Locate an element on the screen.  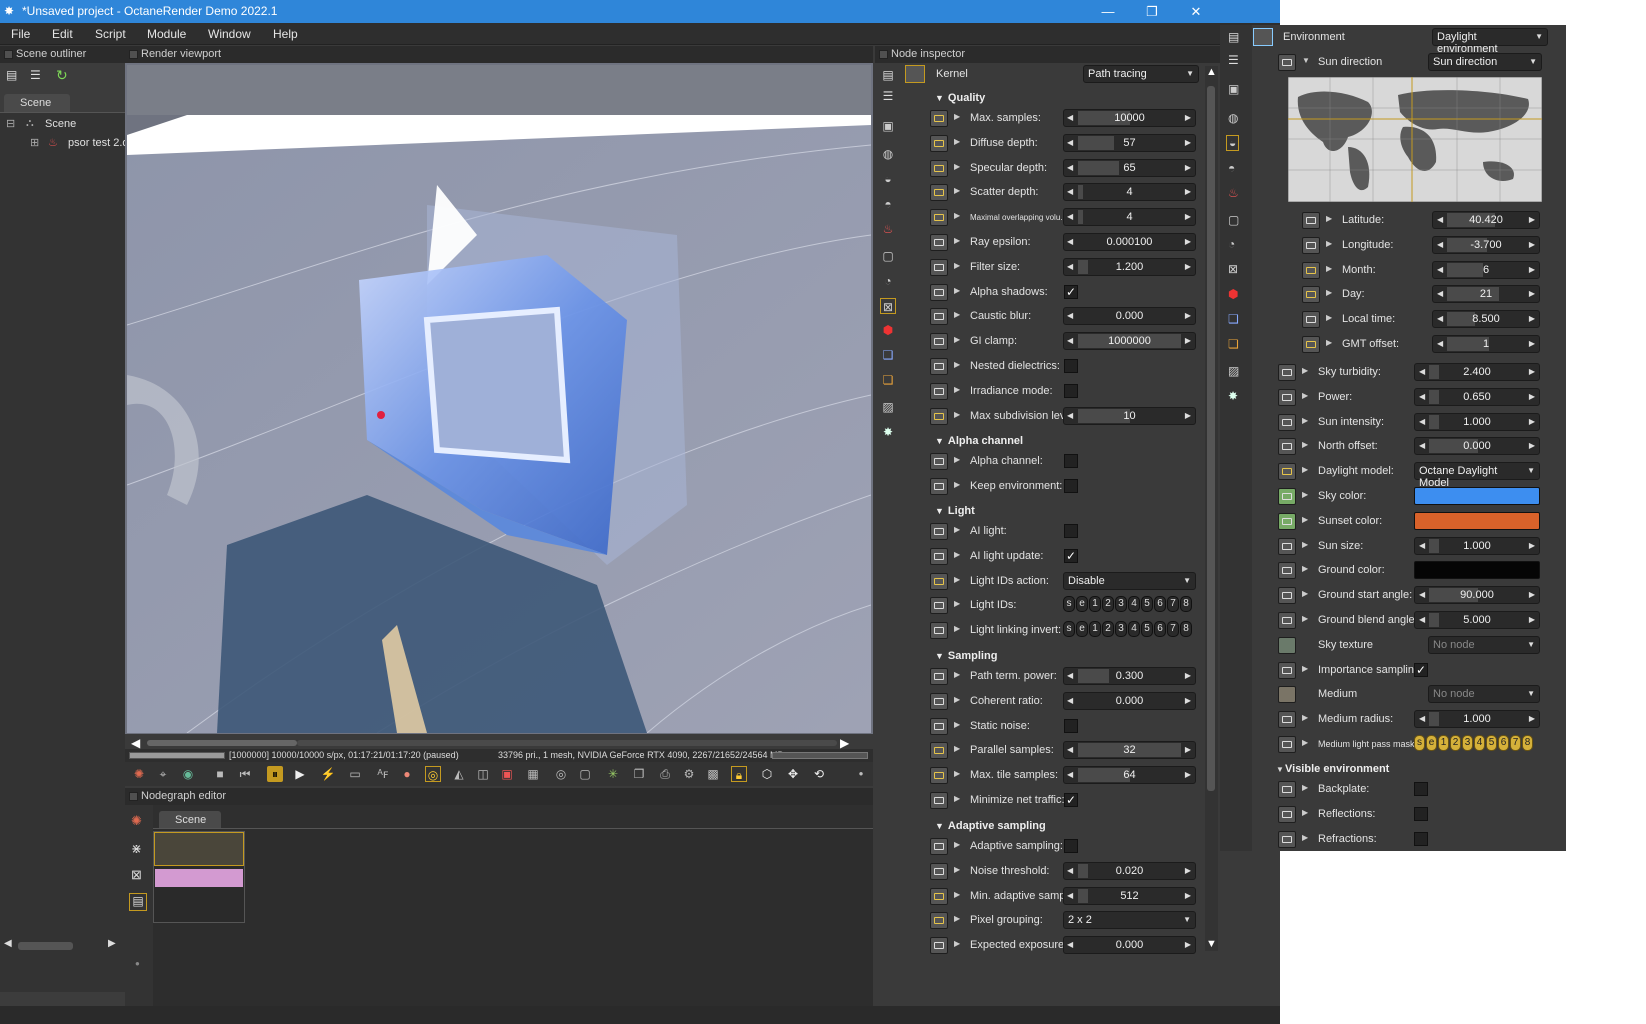
light-pass-toggle: 1 is located at coordinates (1443, 743).